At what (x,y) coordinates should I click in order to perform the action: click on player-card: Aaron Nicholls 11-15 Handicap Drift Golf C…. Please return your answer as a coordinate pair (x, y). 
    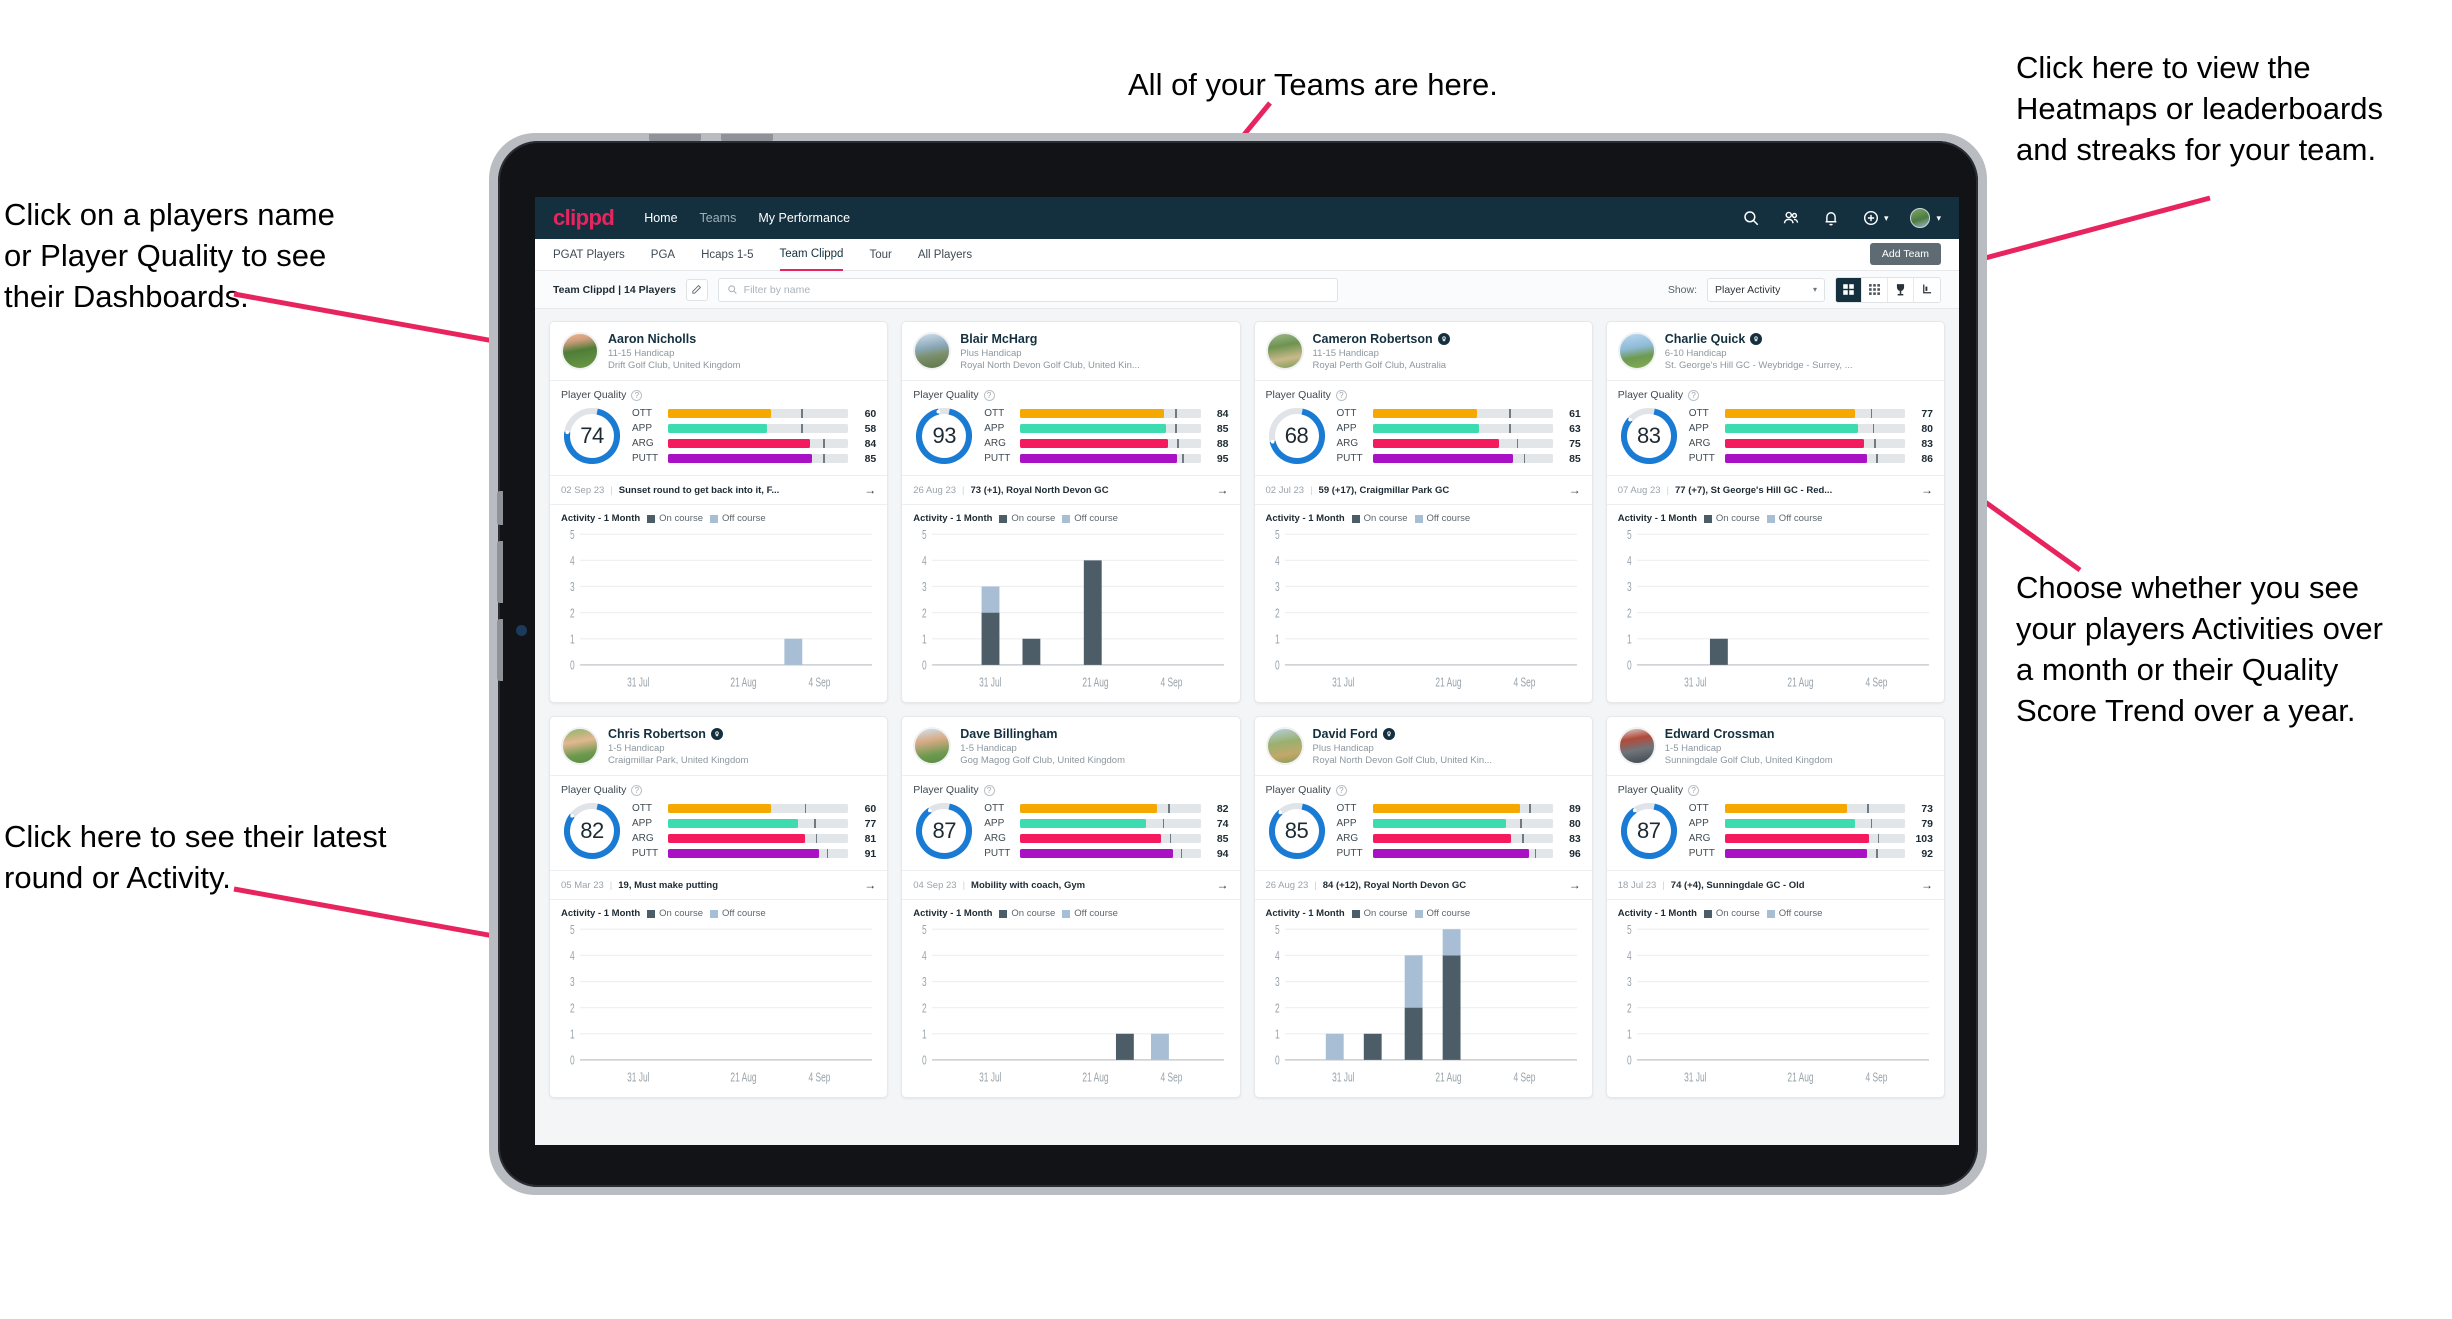
    Looking at the image, I should click on (719, 512).